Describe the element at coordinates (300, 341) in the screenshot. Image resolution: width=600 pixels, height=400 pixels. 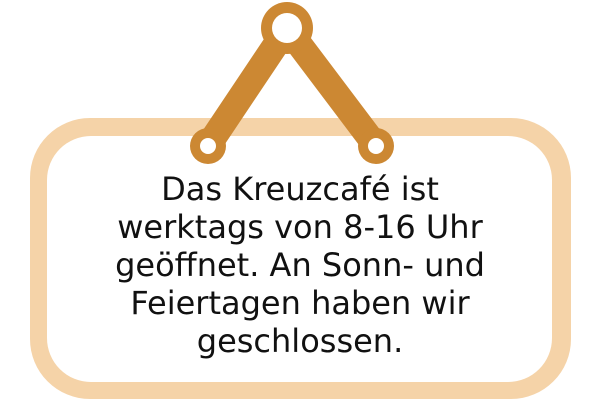
I see `sign-message-line: geschlossen.` at that location.